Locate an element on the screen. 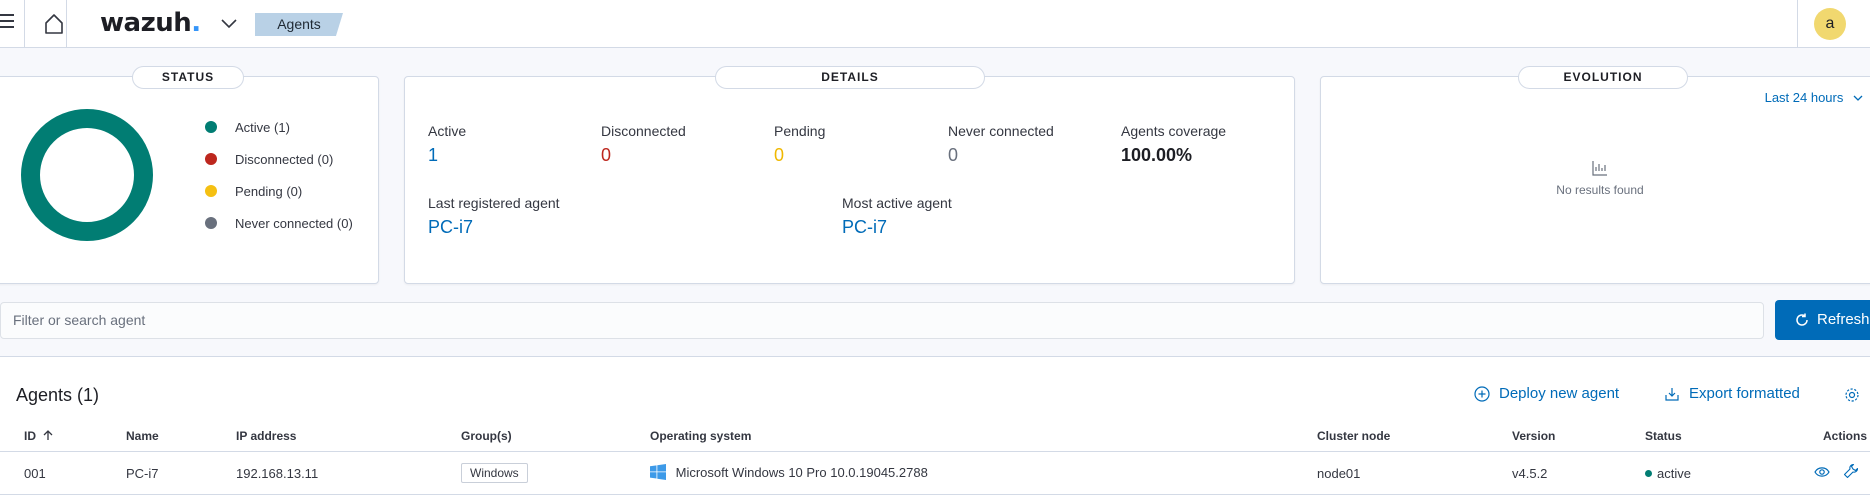 The width and height of the screenshot is (1870, 495). stat-label: Last registered agent is located at coordinates (494, 203).